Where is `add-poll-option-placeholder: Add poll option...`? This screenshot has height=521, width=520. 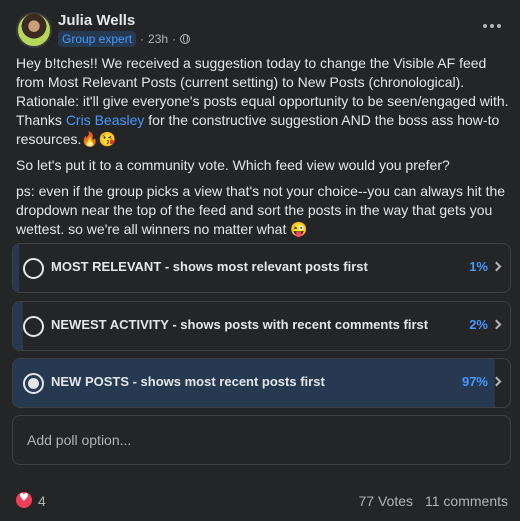
add-poll-option-placeholder: Add poll option... is located at coordinates (79, 440).